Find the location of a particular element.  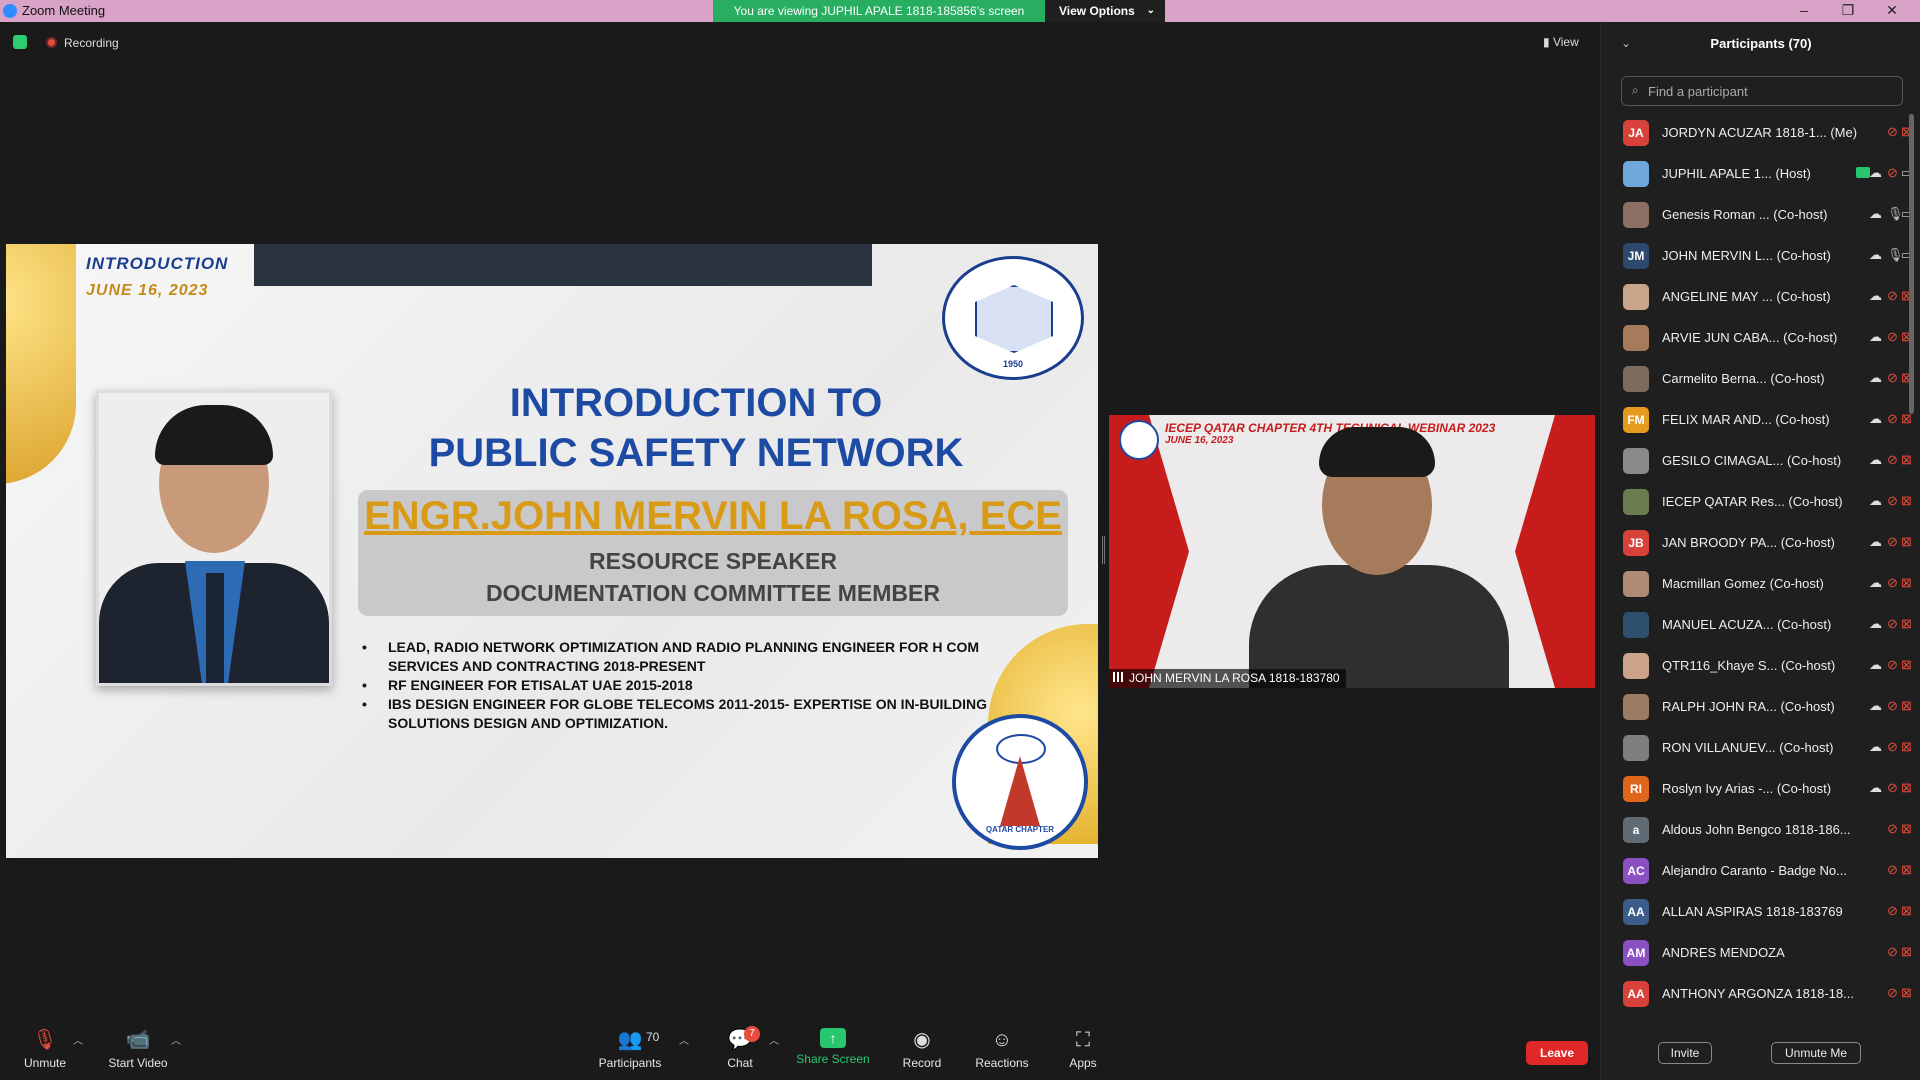

participant-row: JUPHIL APALE 1... (Host) ☁ ⊘ ▭ is located at coordinates (1757, 173).